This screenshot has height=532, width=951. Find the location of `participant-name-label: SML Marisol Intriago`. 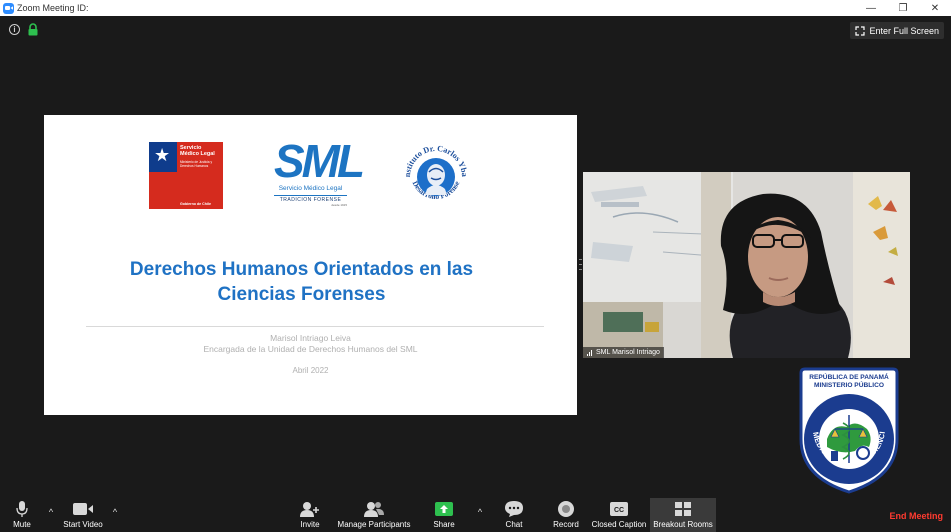

participant-name-label: SML Marisol Intriago is located at coordinates (623, 352).